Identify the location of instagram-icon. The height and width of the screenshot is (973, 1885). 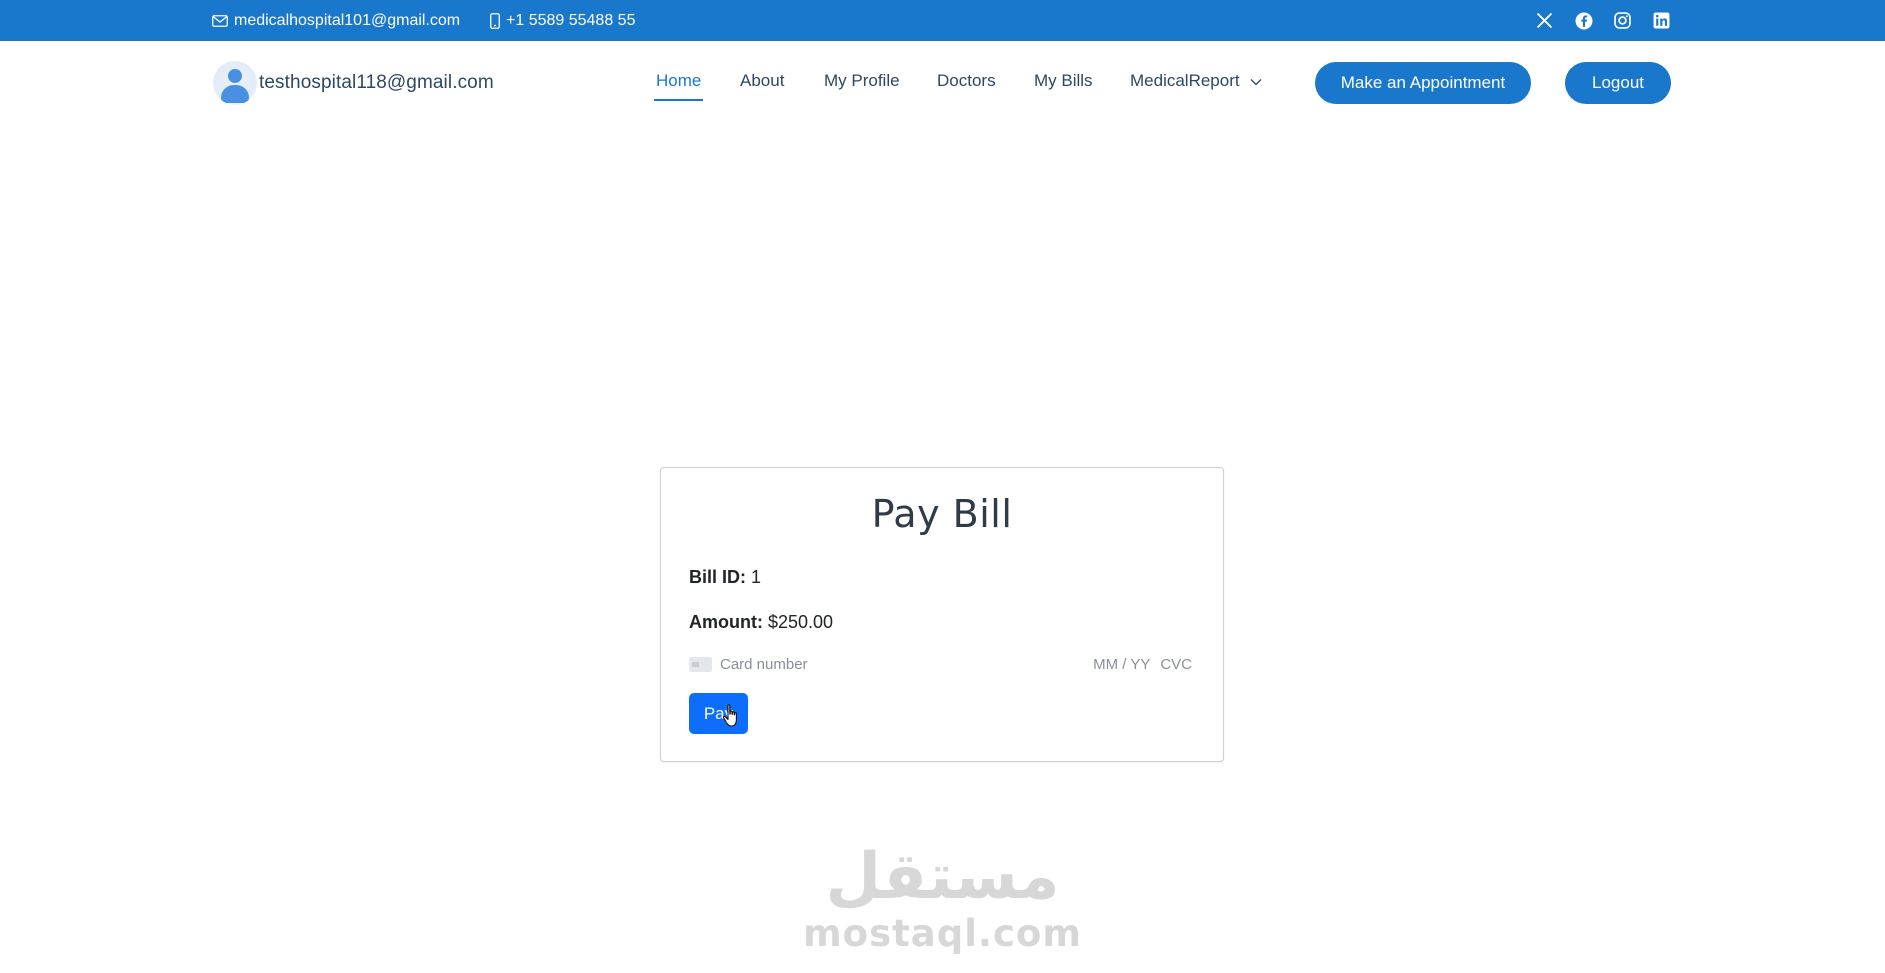
(1622, 20).